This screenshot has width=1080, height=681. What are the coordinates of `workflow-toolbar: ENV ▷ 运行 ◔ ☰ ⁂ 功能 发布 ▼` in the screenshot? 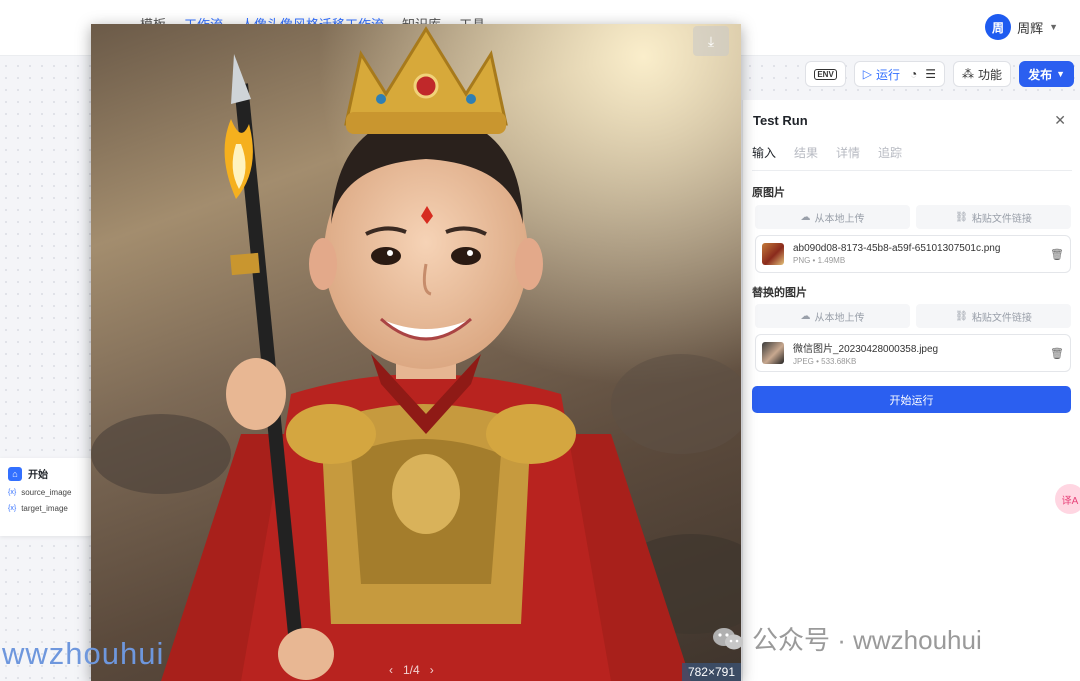 It's located at (939, 74).